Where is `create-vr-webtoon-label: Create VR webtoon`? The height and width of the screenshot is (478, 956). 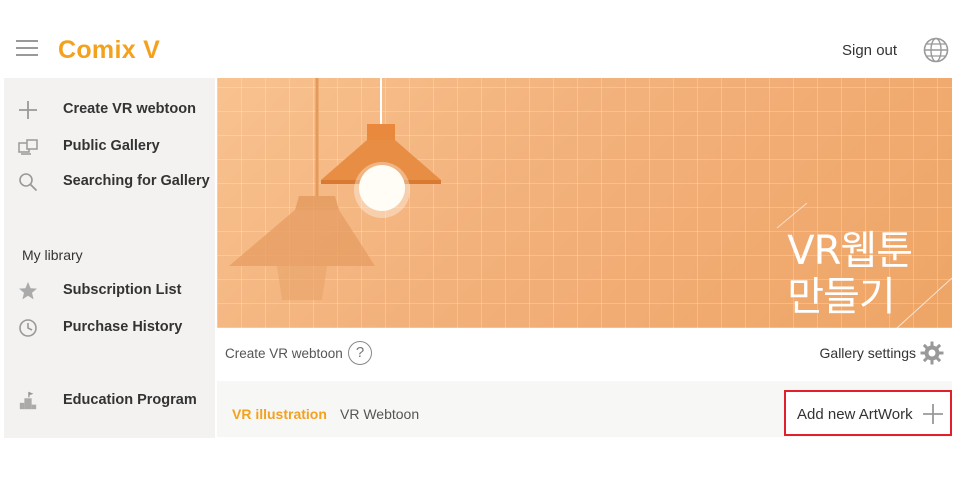
create-vr-webtoon-label: Create VR webtoon is located at coordinates (284, 353).